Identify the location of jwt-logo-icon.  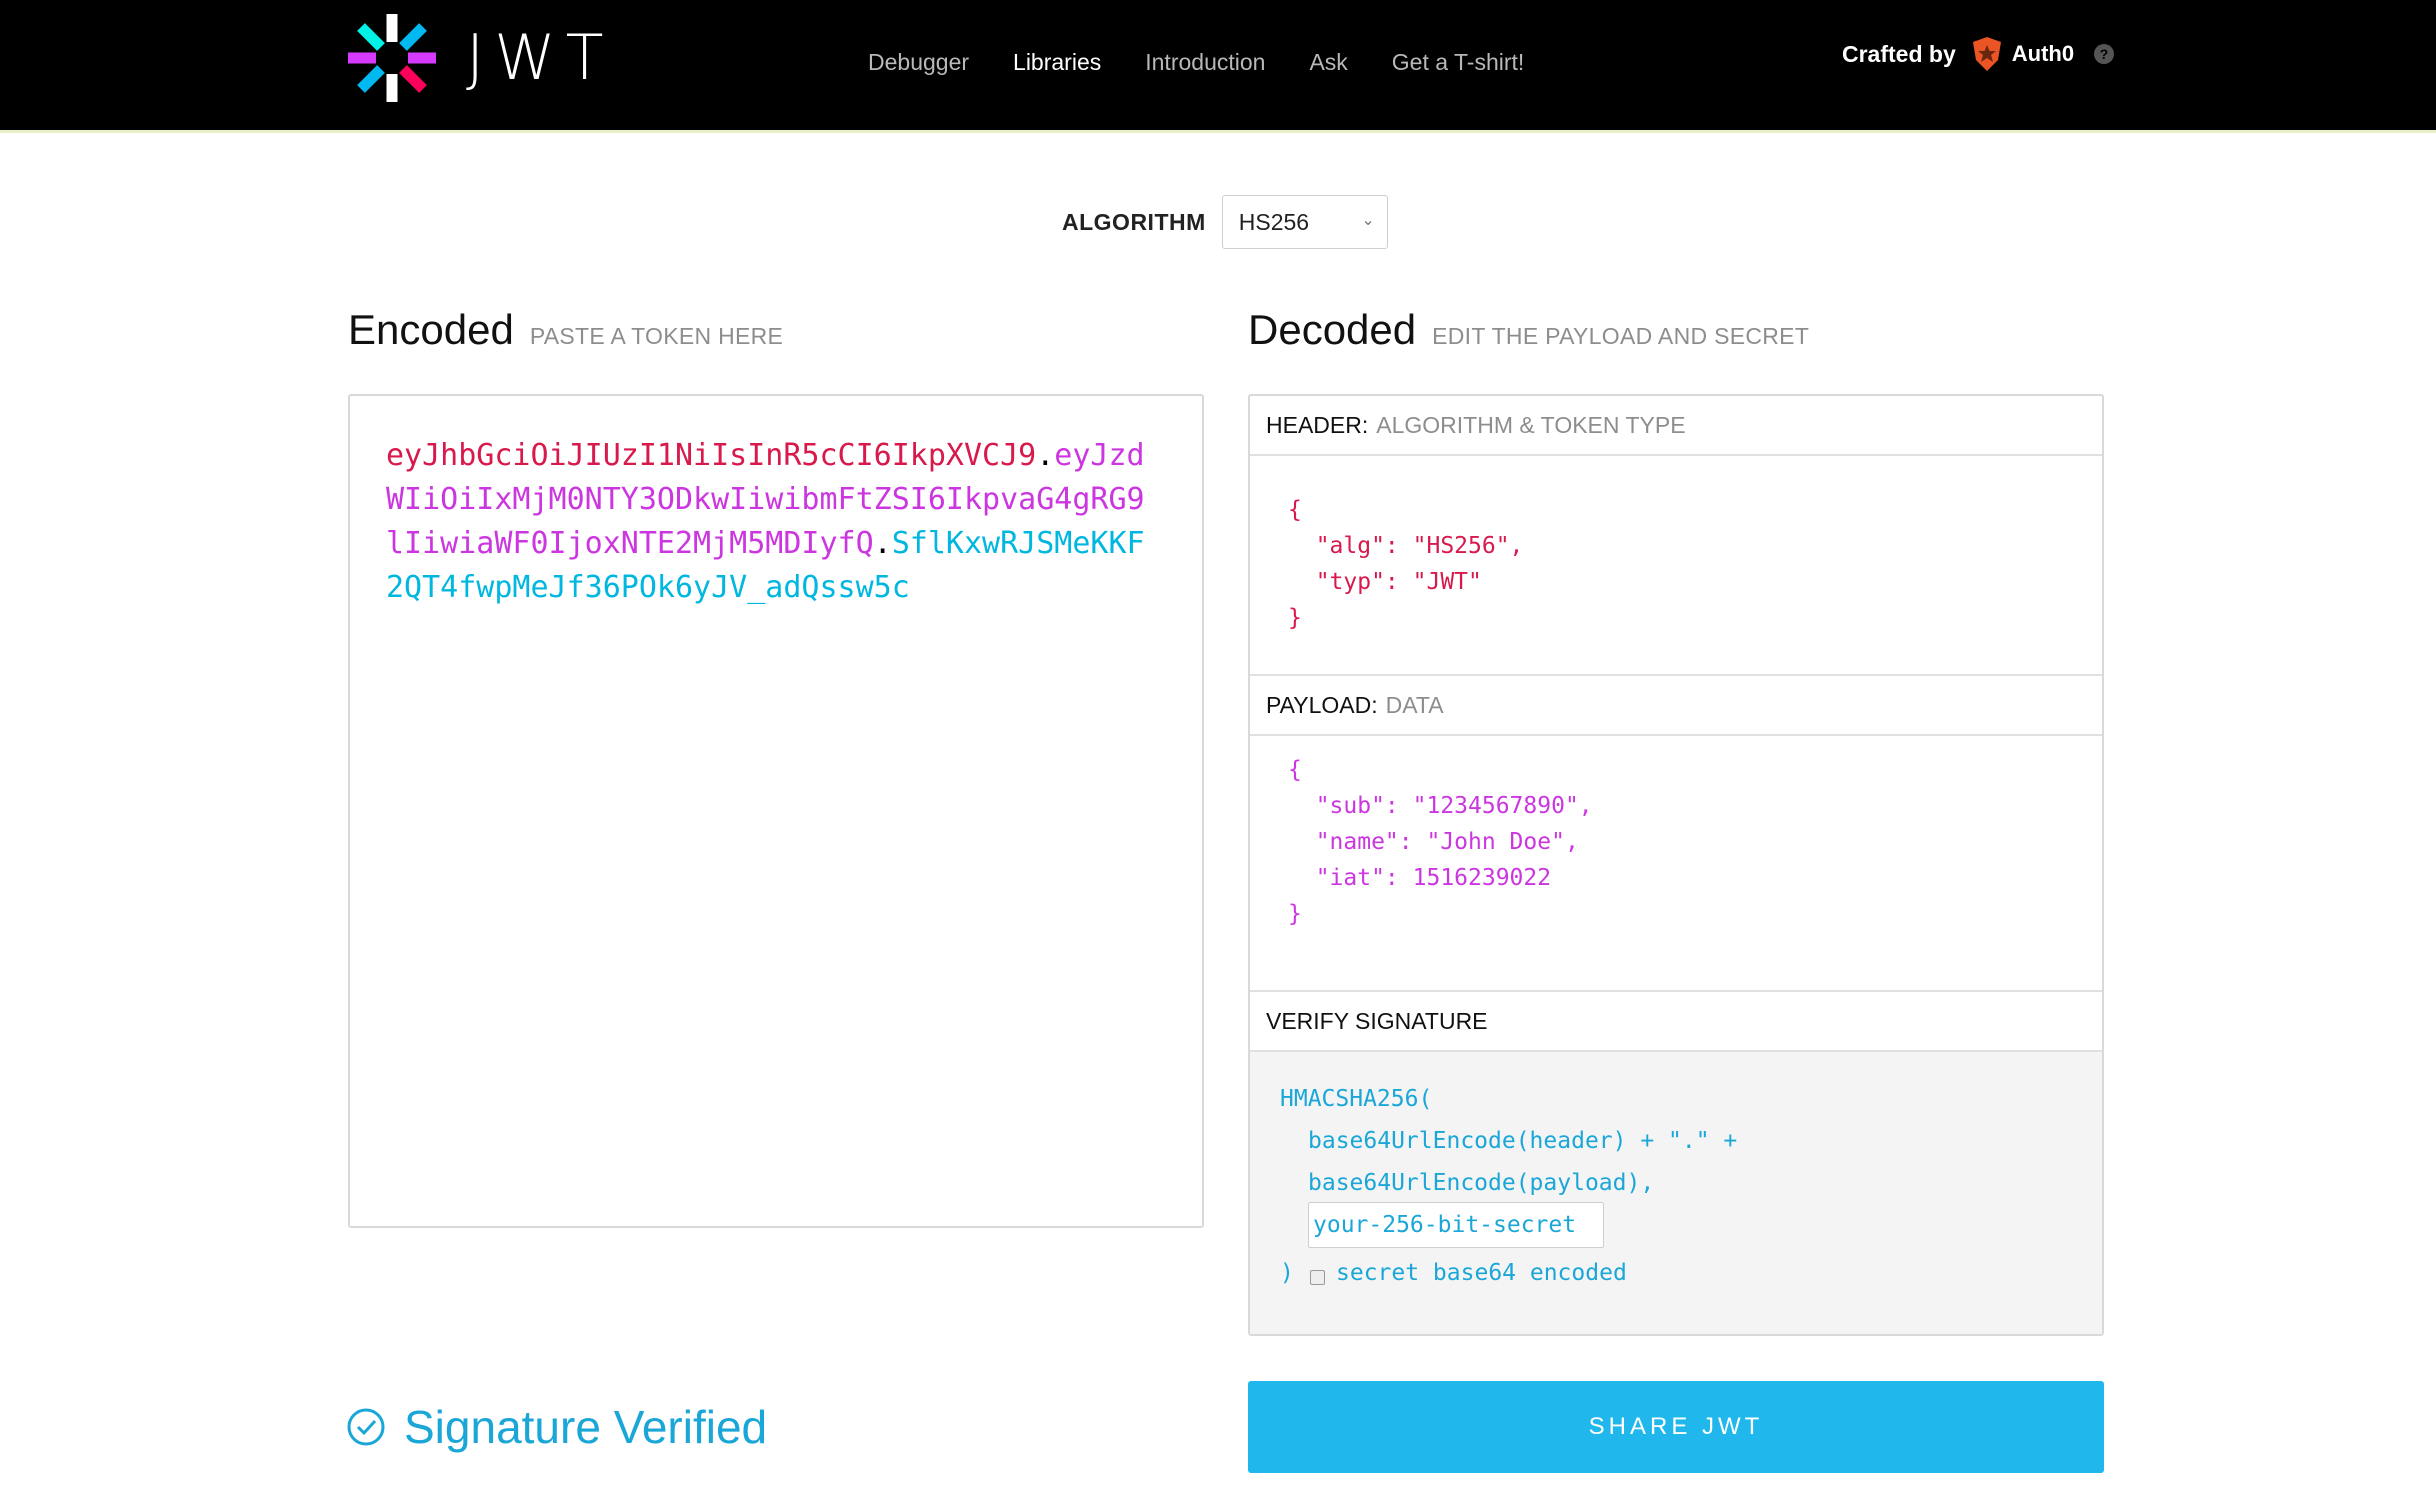
(392, 58).